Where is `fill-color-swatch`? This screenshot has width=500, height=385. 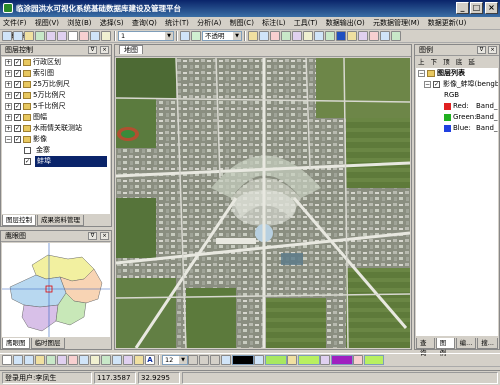 fill-color-swatch is located at coordinates (243, 360).